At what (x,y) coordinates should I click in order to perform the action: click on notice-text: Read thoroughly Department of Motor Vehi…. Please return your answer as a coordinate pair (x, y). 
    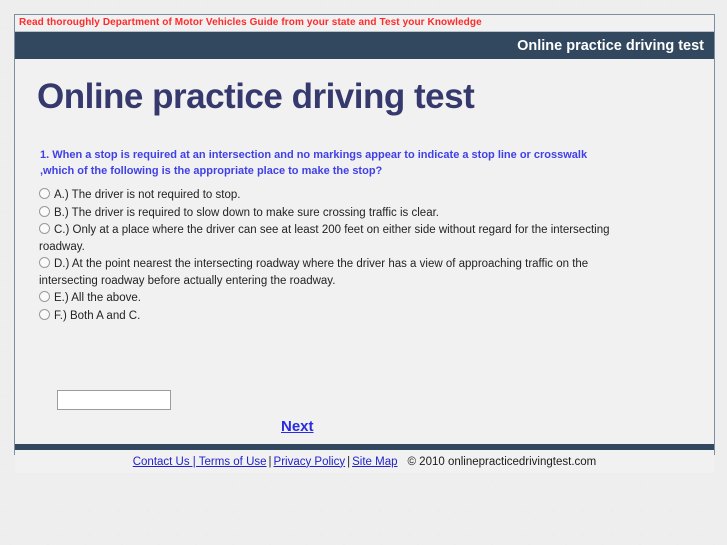
    Looking at the image, I should click on (250, 22).